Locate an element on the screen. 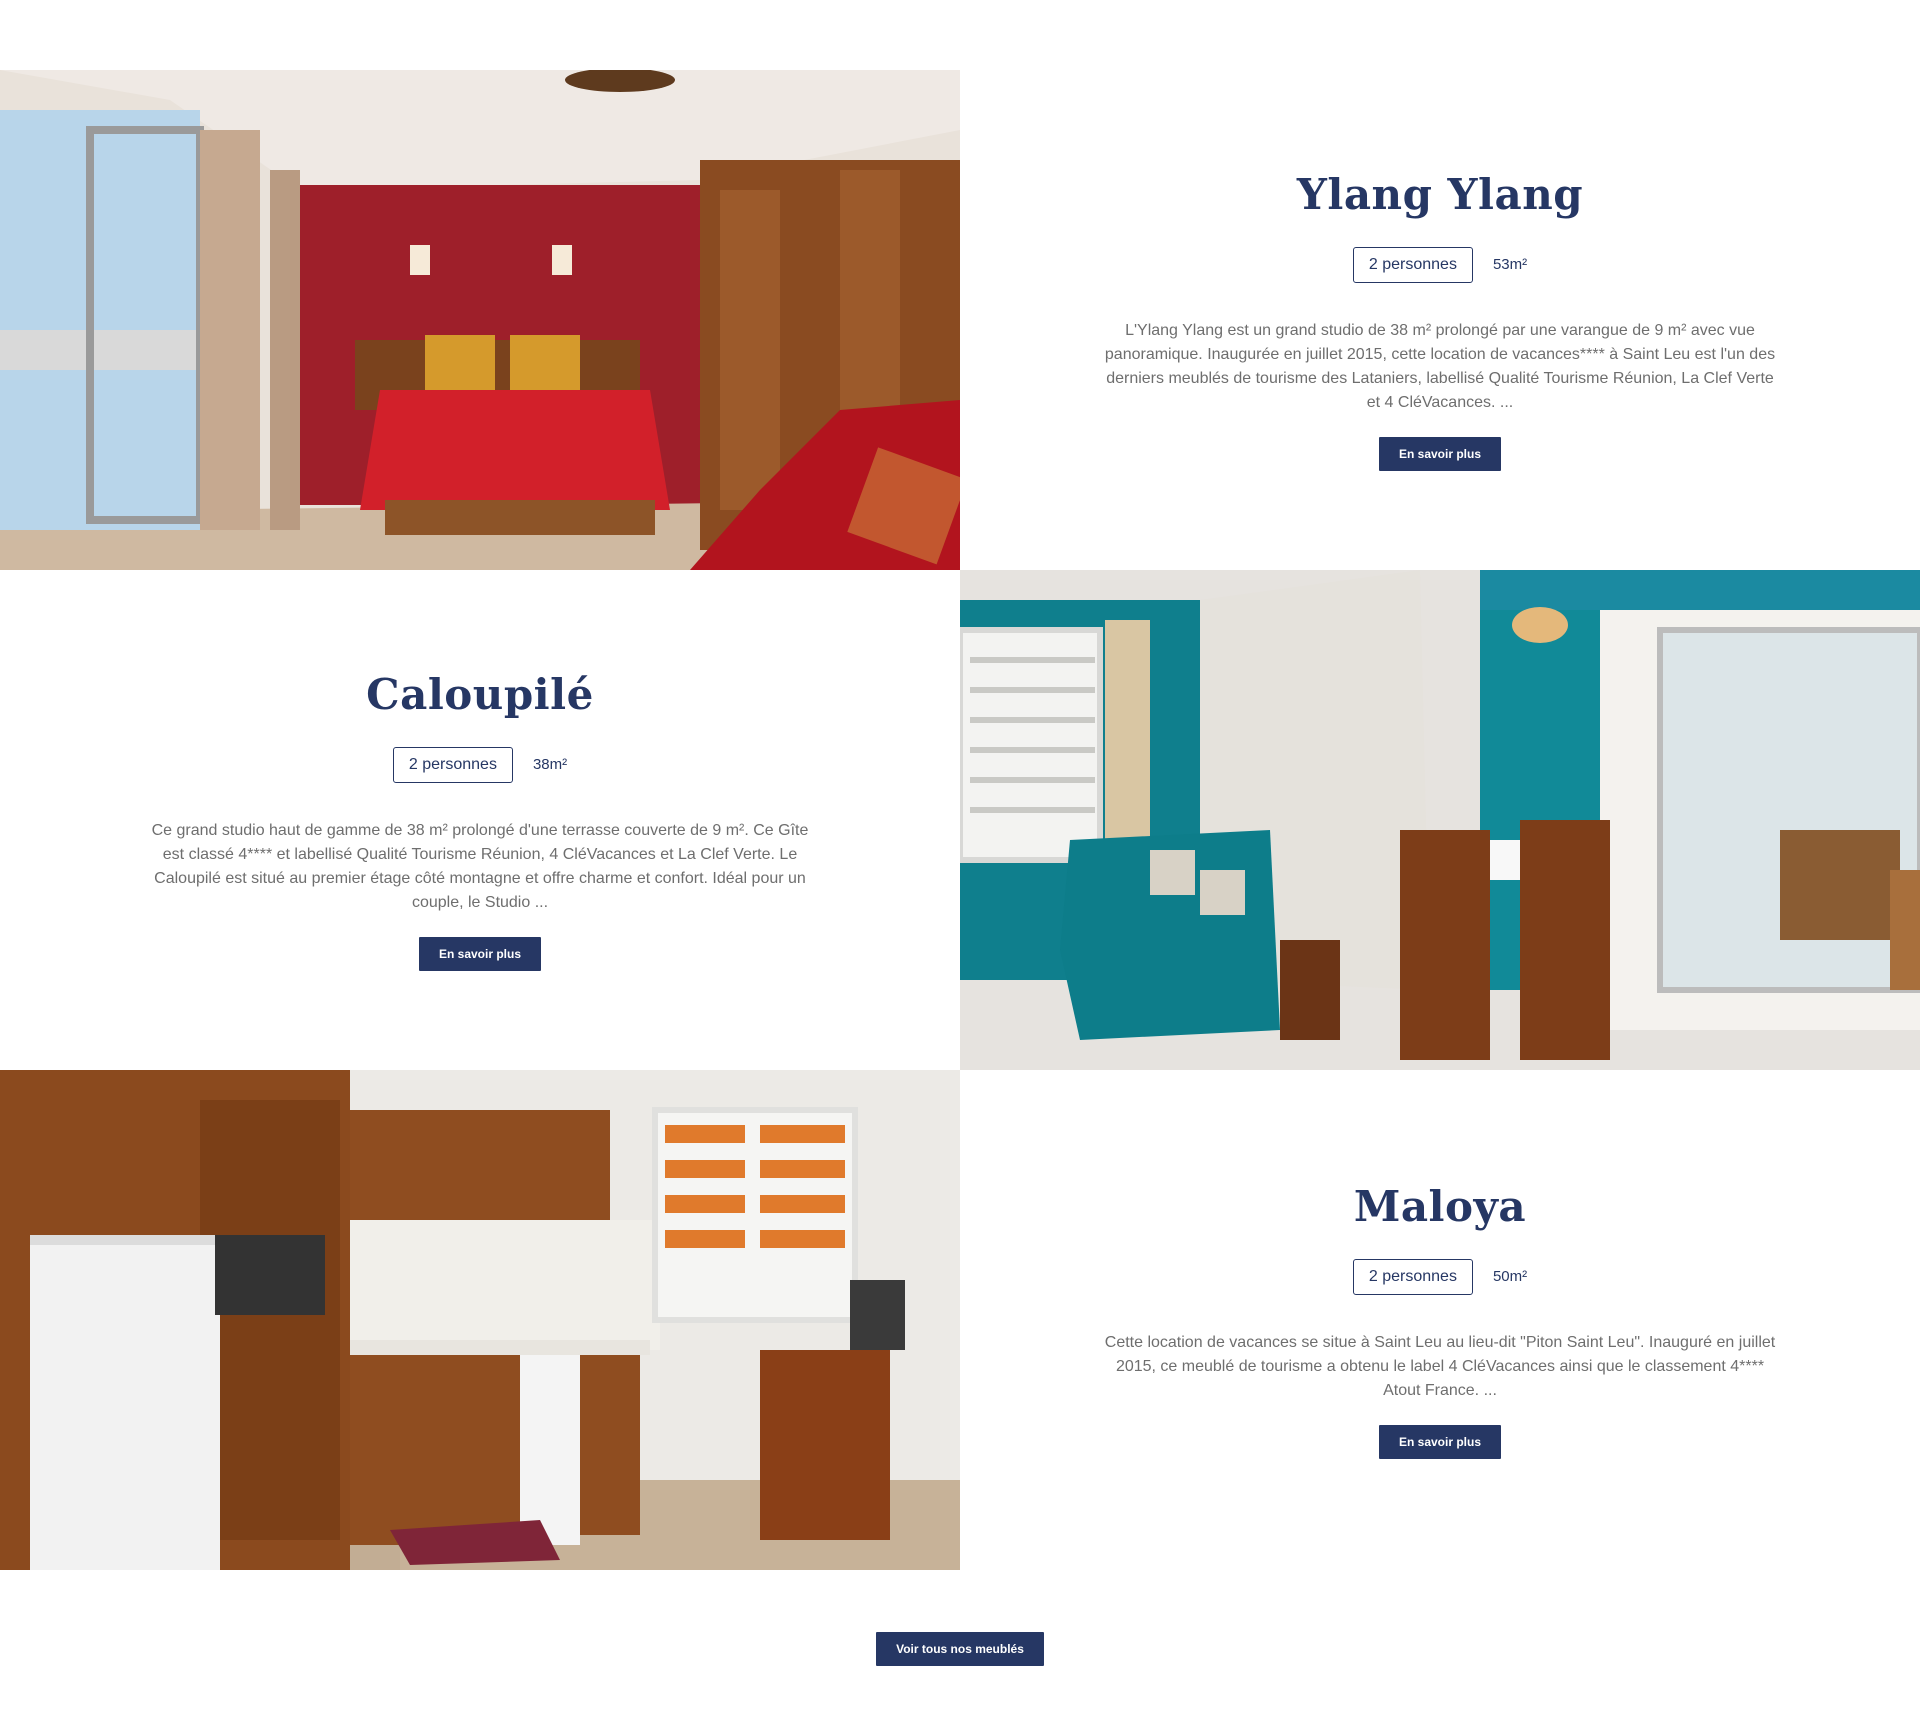 The height and width of the screenshot is (1713, 1920). area-label: 53m² is located at coordinates (1510, 264).